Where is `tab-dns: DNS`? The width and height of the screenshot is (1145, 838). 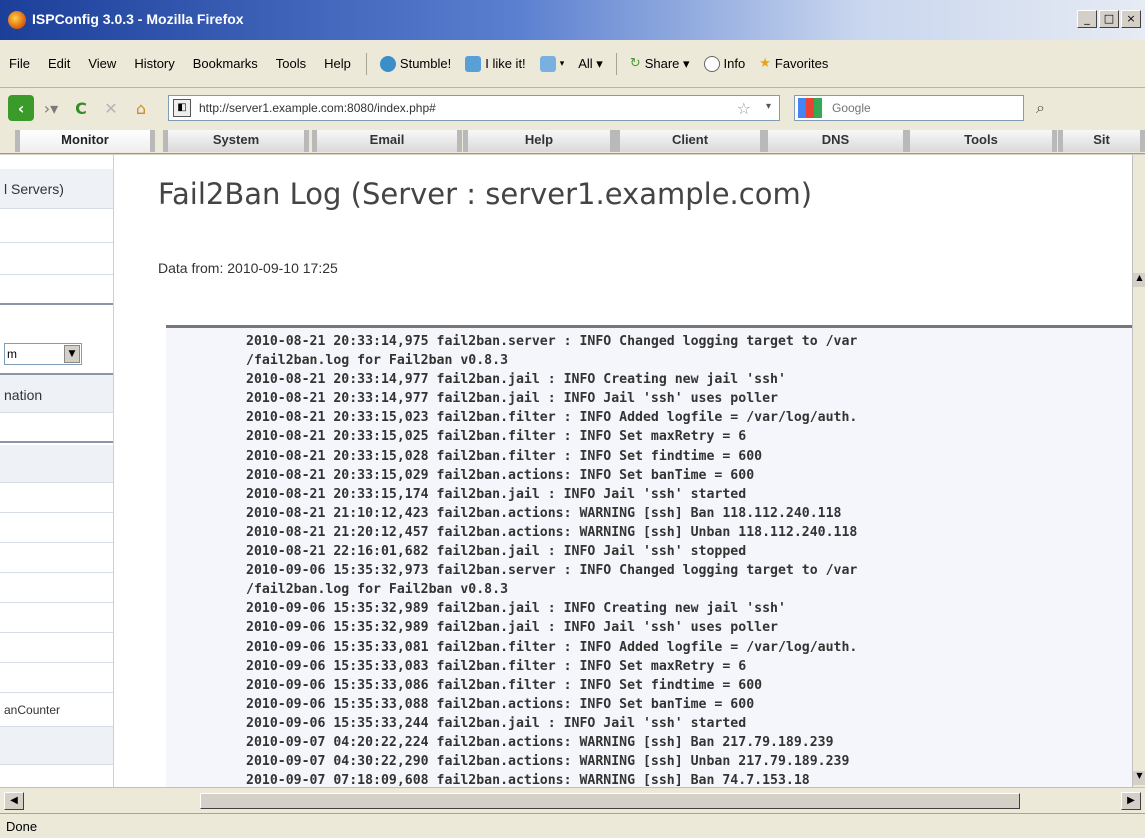
tab-dns: DNS is located at coordinates (835, 141).